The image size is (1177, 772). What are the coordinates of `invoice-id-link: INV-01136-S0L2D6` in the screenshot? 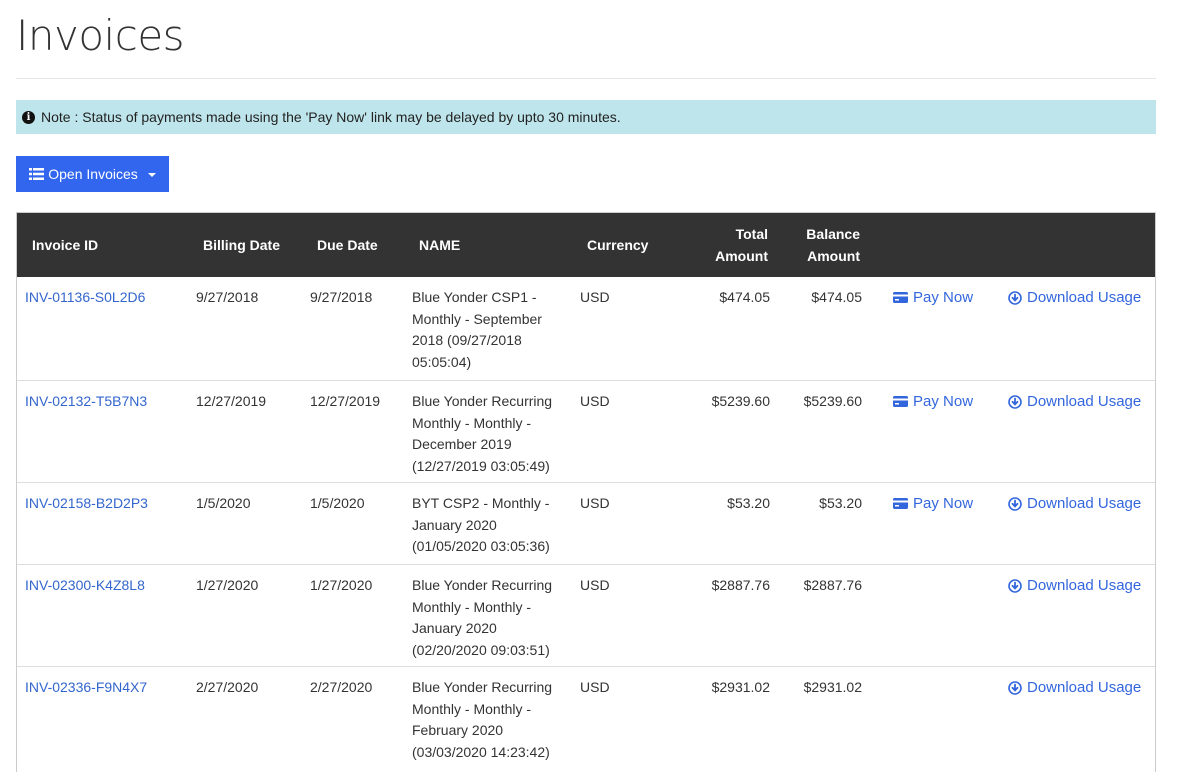 It's located at (85, 298).